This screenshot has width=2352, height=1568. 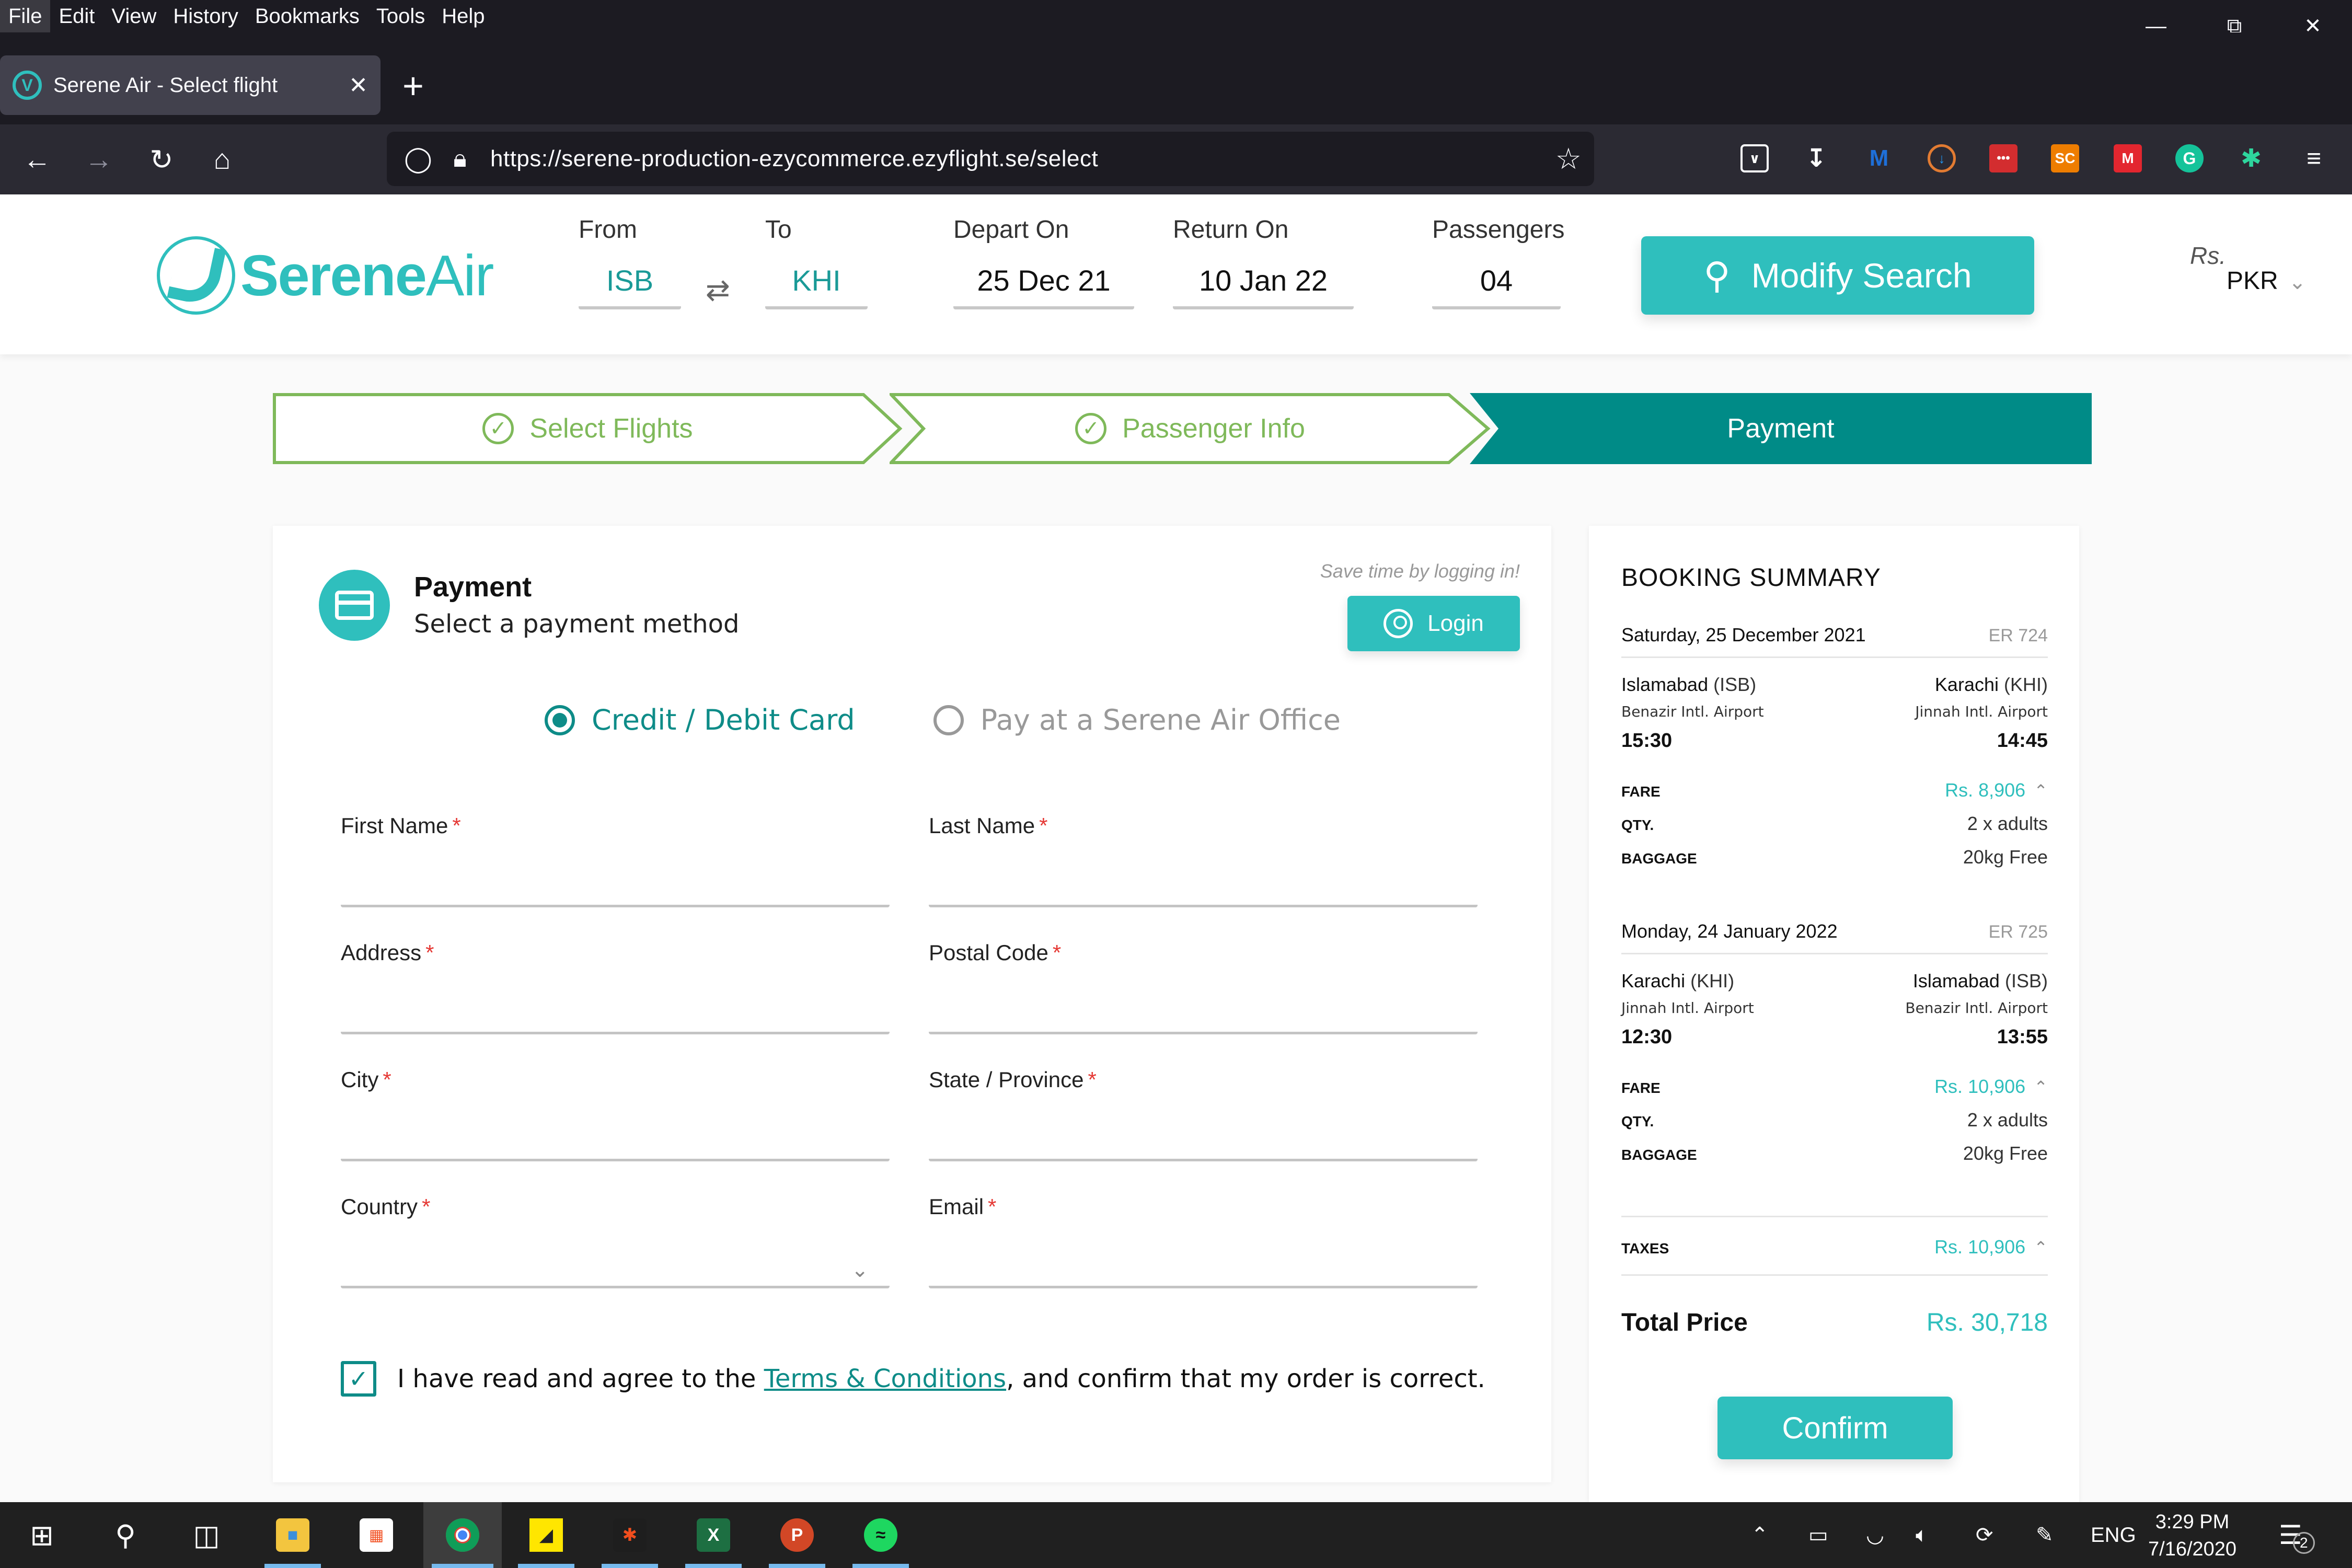 What do you see at coordinates (1137, 720) in the screenshot?
I see `radio-pay-at-office: Pay at a Serene Air Office` at bounding box center [1137, 720].